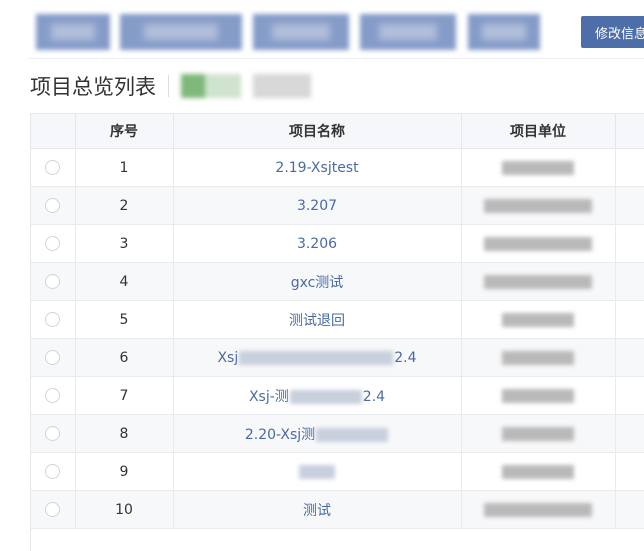 The width and height of the screenshot is (644, 551). Describe the element at coordinates (53, 131) in the screenshot. I see `header-select` at that location.